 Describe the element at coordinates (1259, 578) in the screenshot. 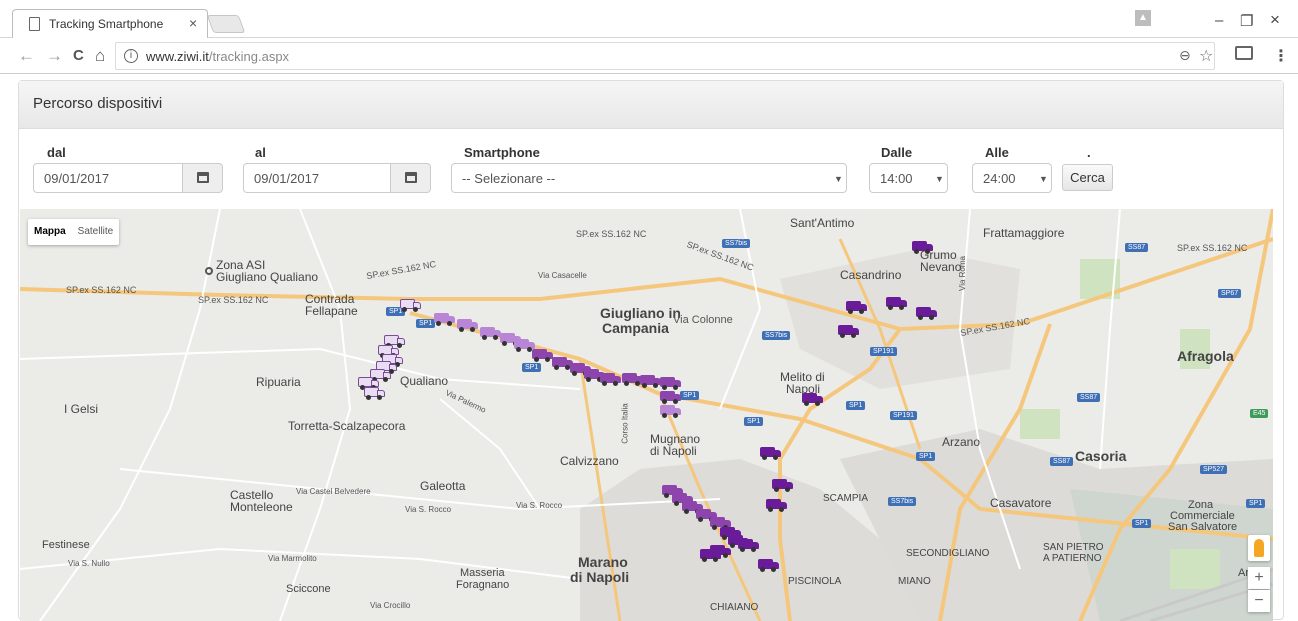

I see `zoom-in-button: +` at that location.